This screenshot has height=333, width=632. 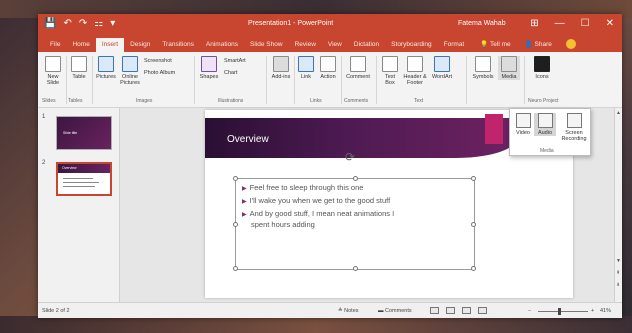 I want to click on screen-recording-menu-item: Screen Recording, so click(x=574, y=127).